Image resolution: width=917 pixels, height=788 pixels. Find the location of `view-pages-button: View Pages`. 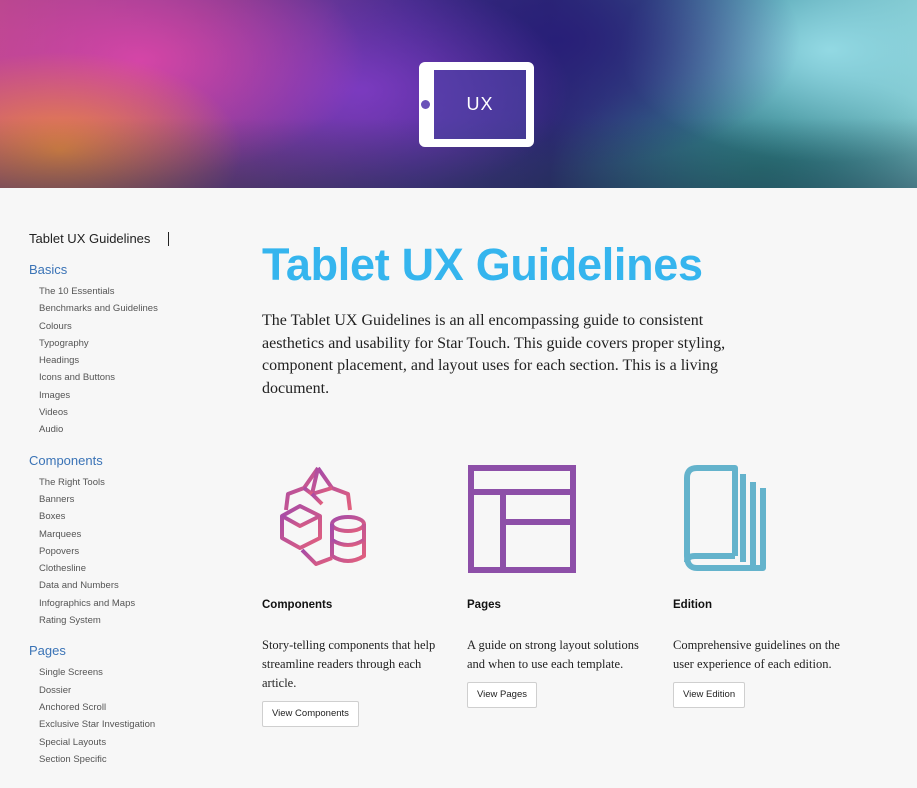

view-pages-button: View Pages is located at coordinates (502, 695).